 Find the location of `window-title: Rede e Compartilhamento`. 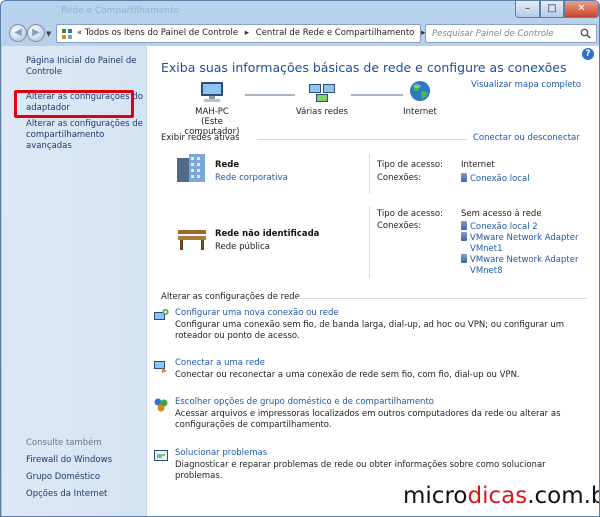

window-title: Rede e Compartilhamento is located at coordinates (120, 11).